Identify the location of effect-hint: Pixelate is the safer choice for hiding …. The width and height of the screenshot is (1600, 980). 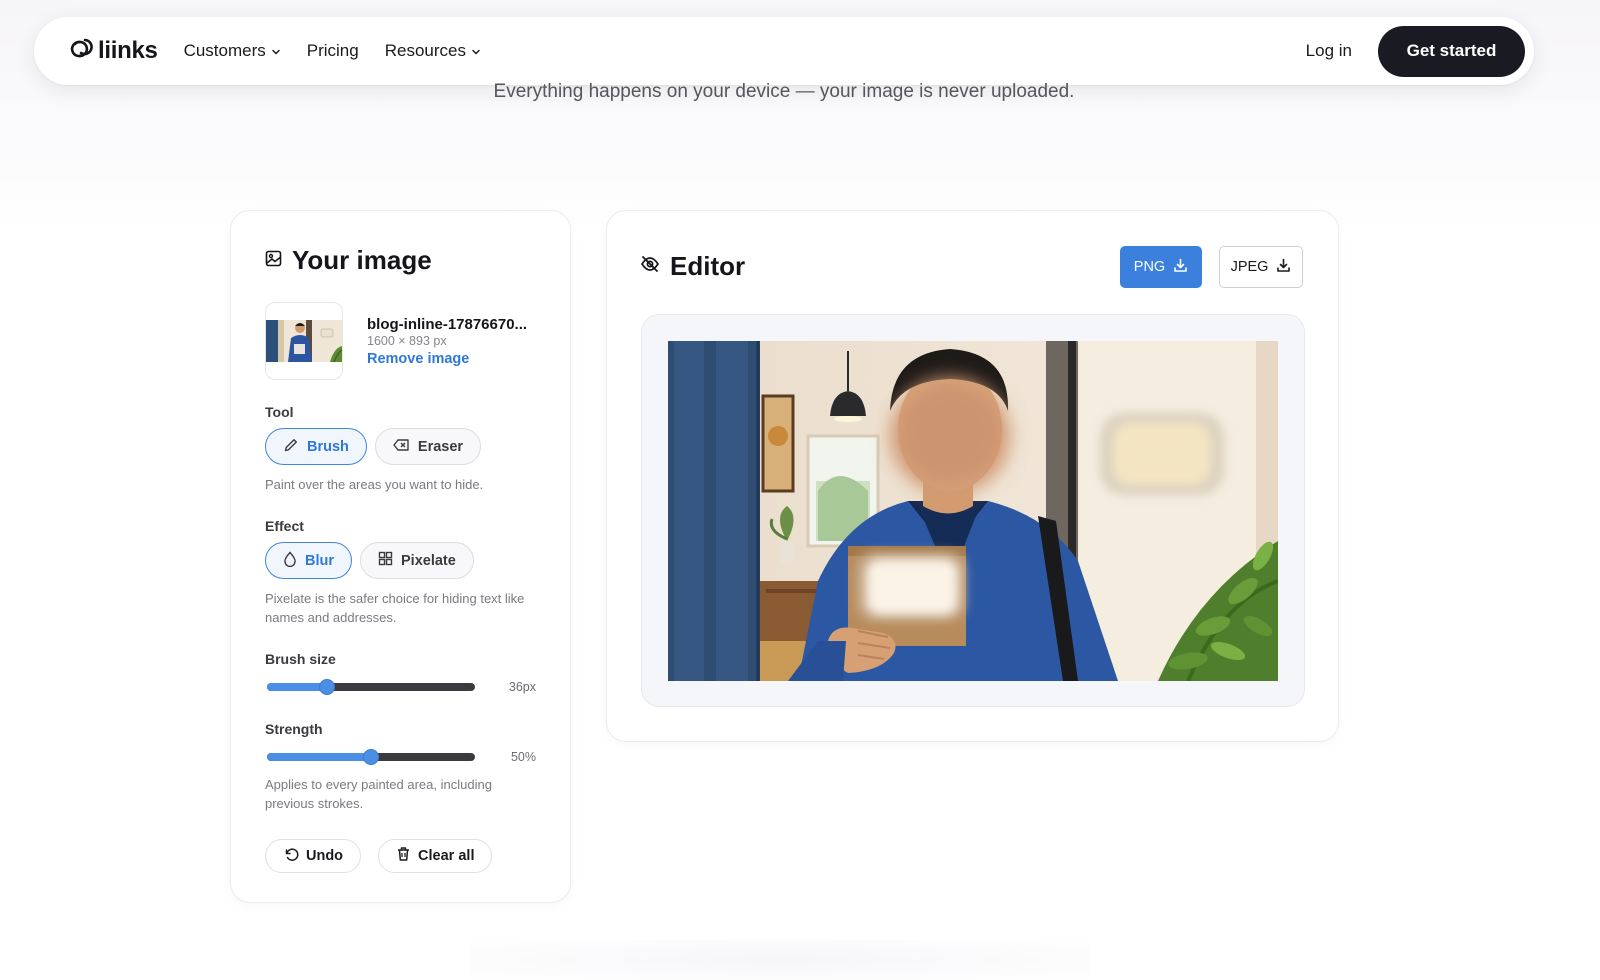
(395, 608).